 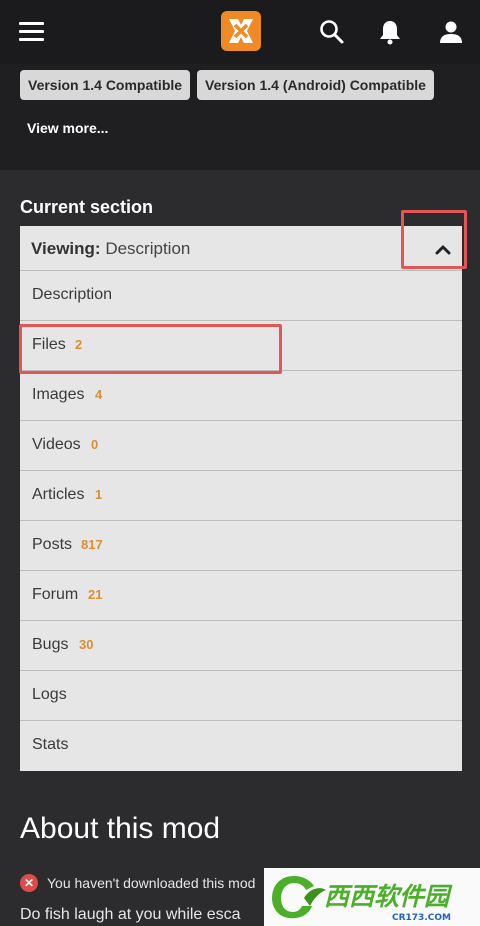 I want to click on section-item-label: Posts, so click(x=52, y=544).